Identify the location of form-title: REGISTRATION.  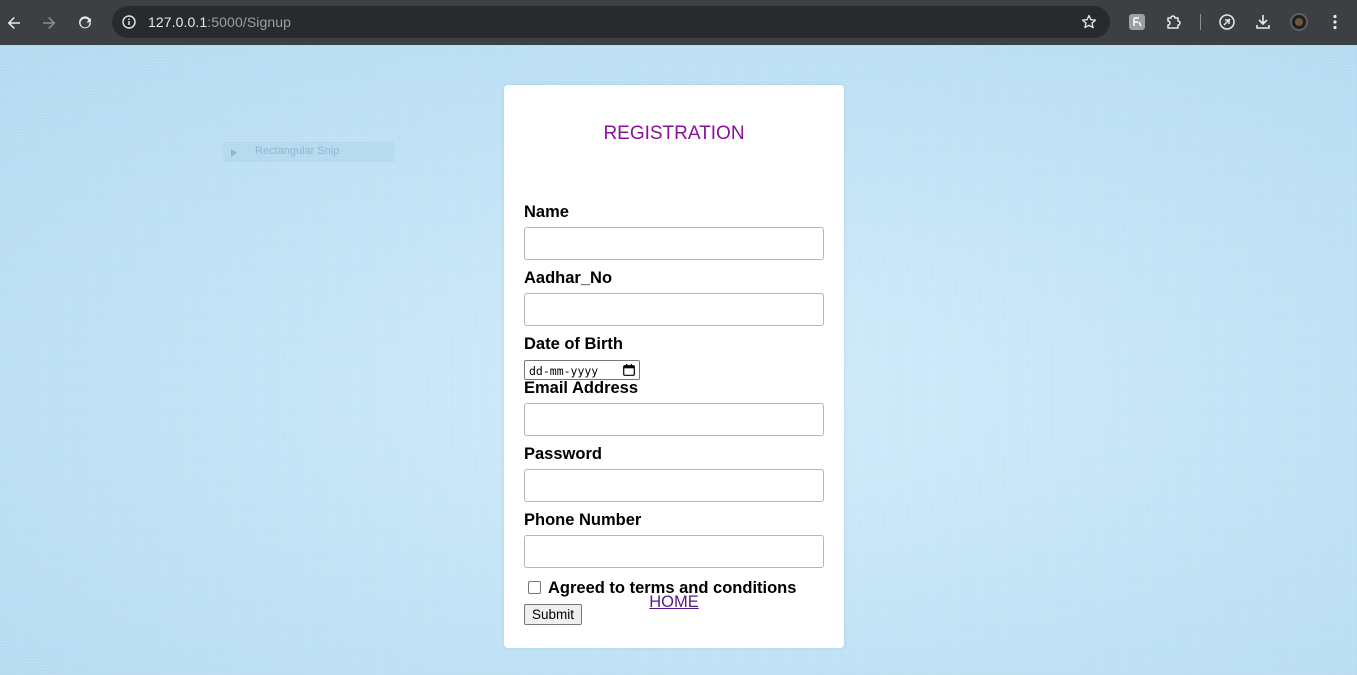
(674, 133).